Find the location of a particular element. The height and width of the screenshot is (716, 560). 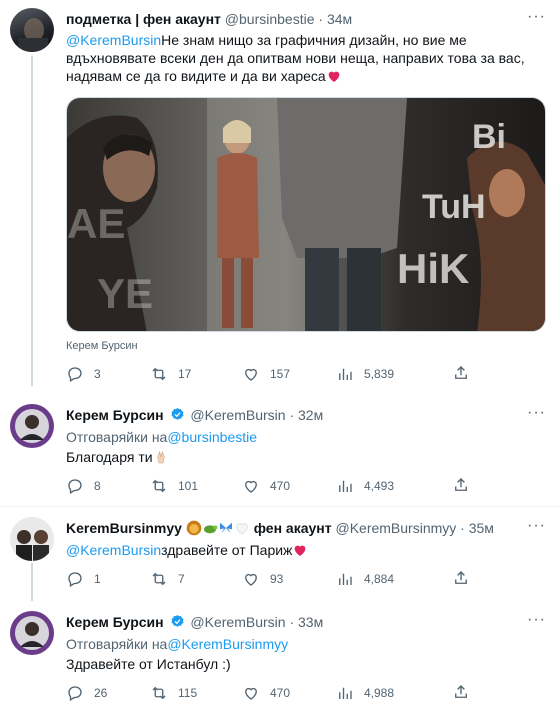

tweet-body: Благодаря ти is located at coordinates (109, 457).